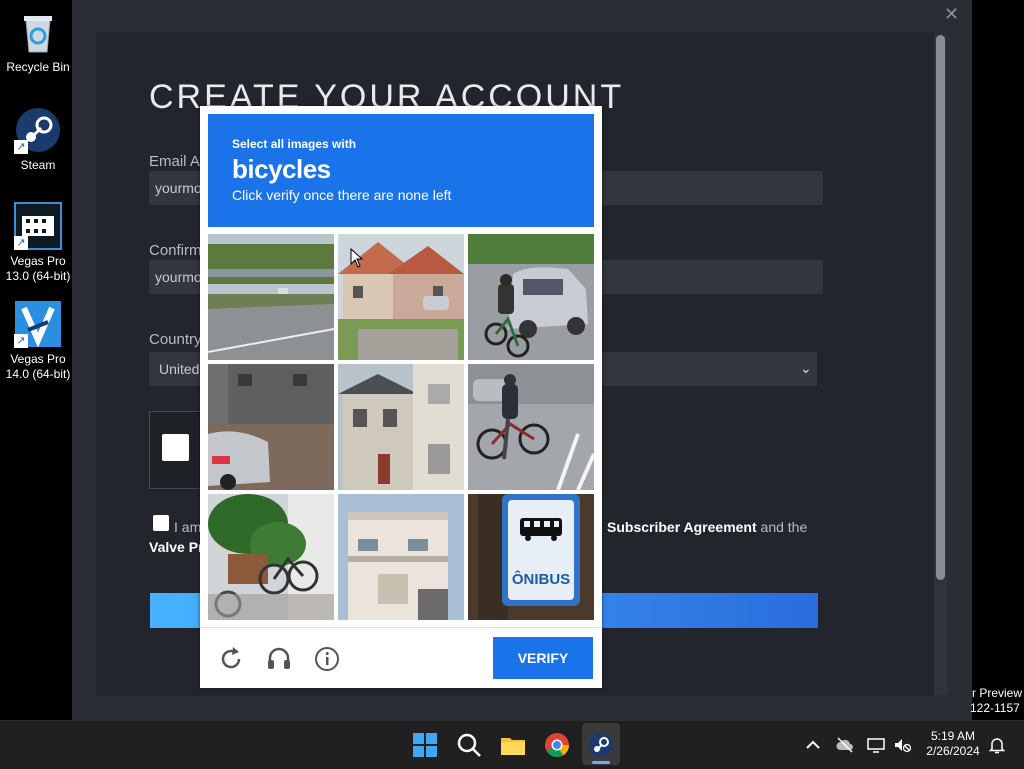 The height and width of the screenshot is (769, 1024). I want to click on challenge-instruction: Select all images with, so click(294, 144).